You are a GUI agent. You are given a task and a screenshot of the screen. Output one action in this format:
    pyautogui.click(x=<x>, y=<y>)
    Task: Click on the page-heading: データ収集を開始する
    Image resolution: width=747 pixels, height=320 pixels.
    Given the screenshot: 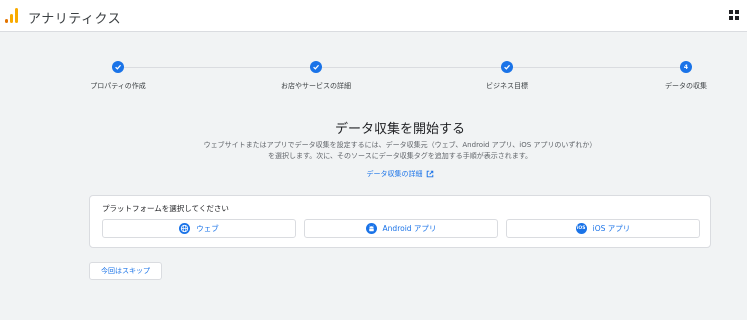 What is the action you would take?
    pyautogui.click(x=399, y=129)
    